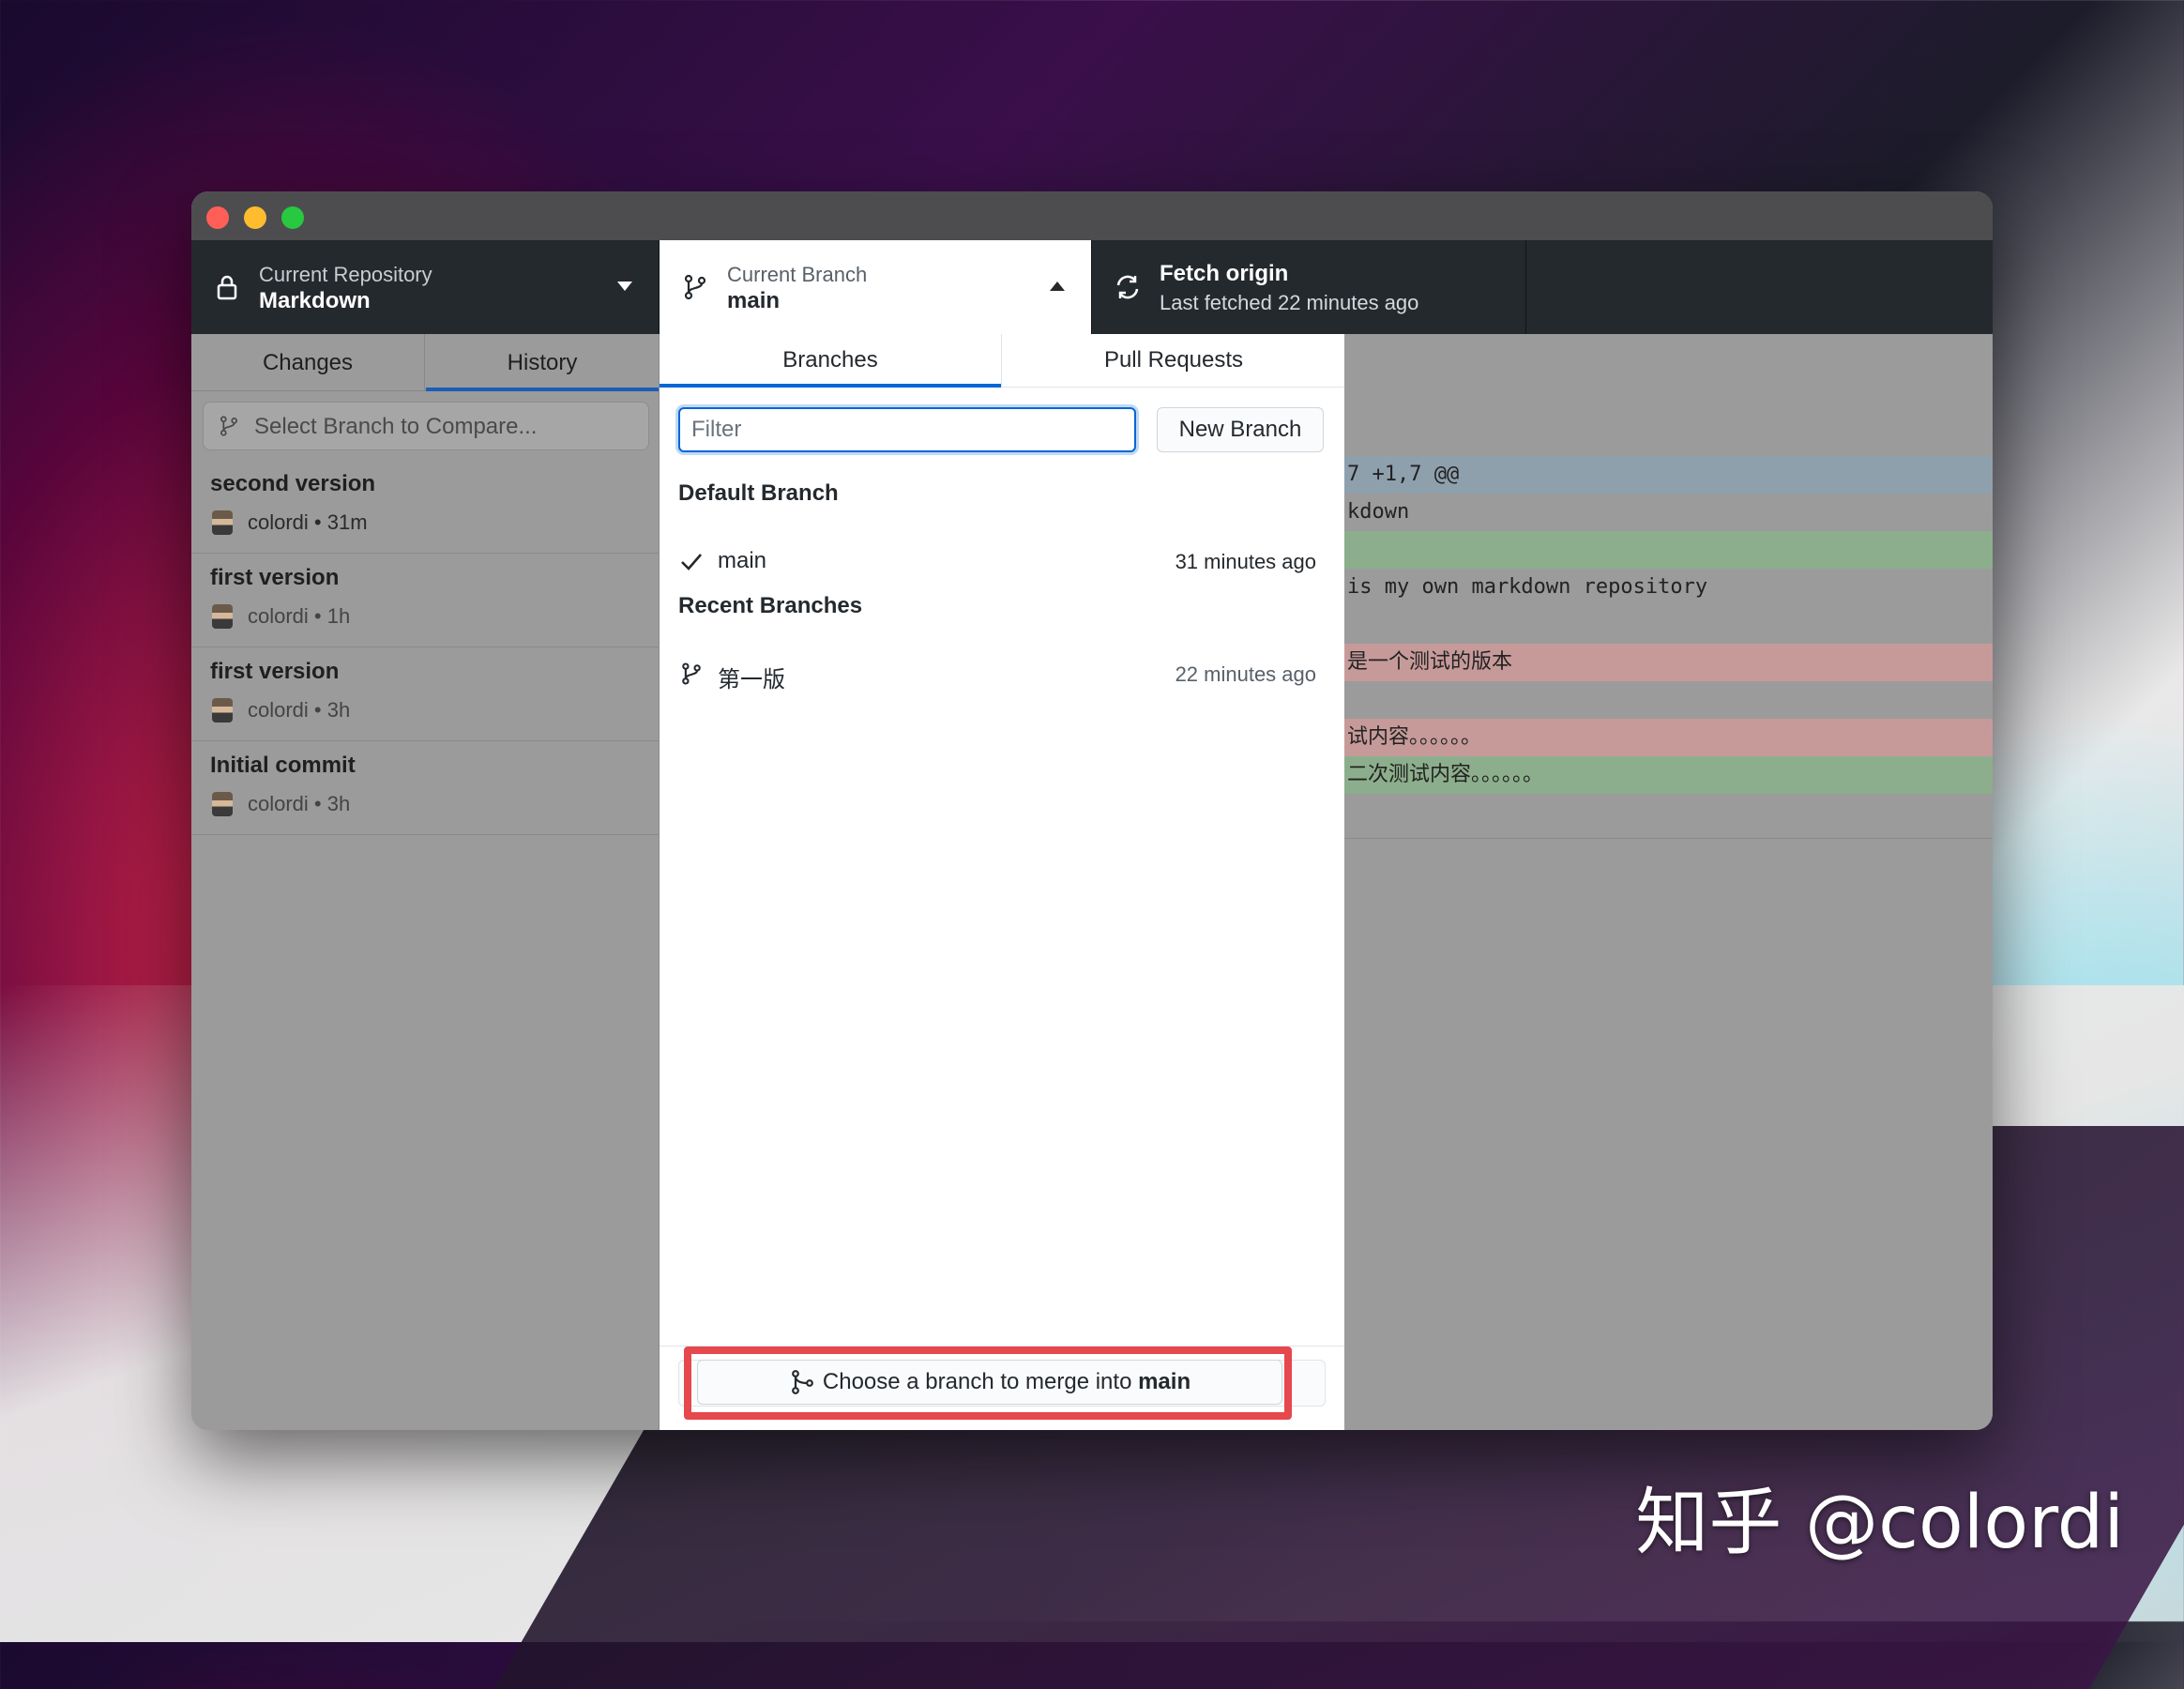 The height and width of the screenshot is (1689, 2184). Describe the element at coordinates (907, 429) in the screenshot. I see `branch-filter-input` at that location.